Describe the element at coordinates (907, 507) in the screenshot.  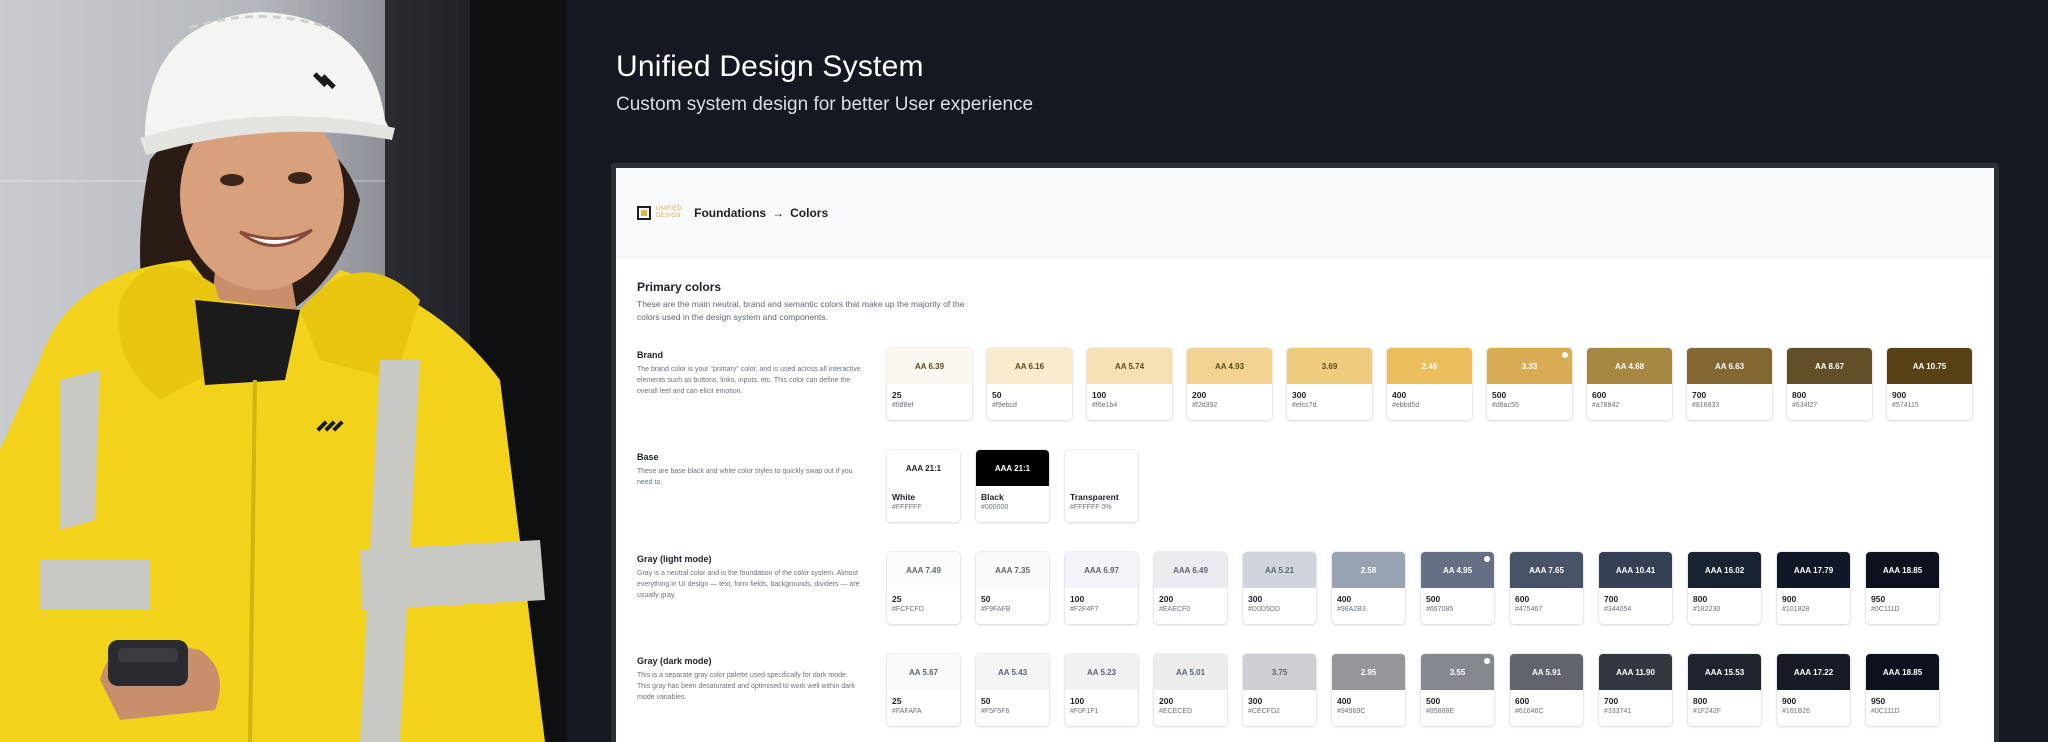
I see `swatch-hex: #FFFFFF` at that location.